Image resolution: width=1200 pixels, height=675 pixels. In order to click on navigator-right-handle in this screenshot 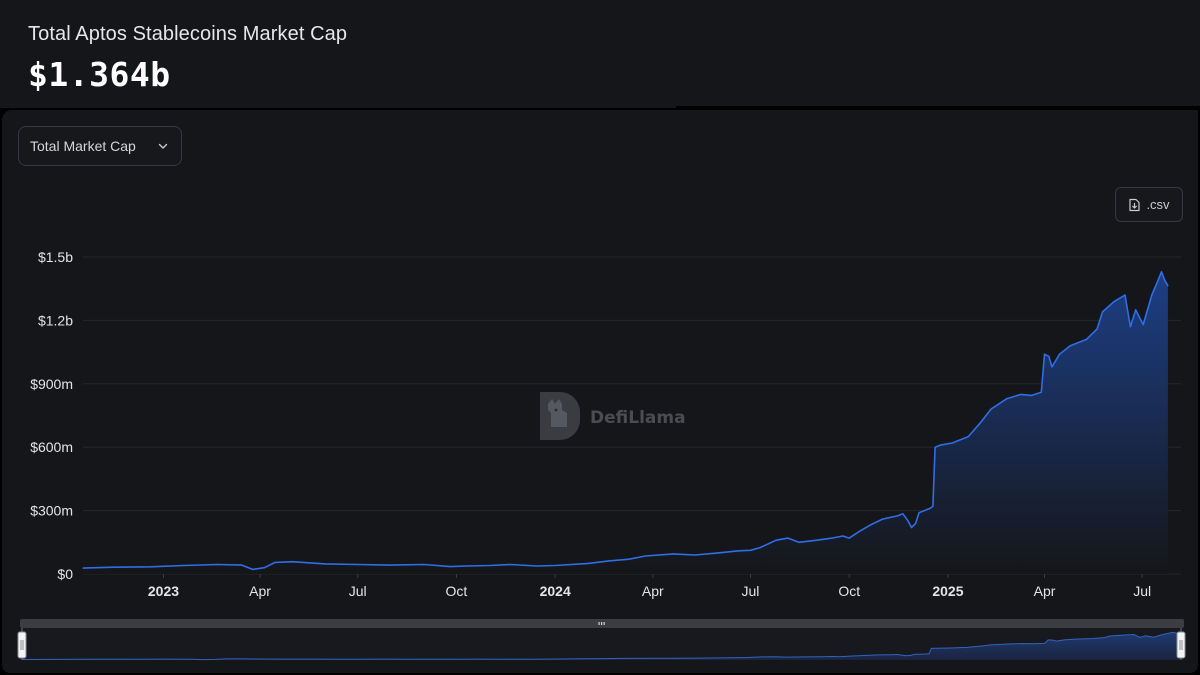, I will do `click(1181, 644)`.